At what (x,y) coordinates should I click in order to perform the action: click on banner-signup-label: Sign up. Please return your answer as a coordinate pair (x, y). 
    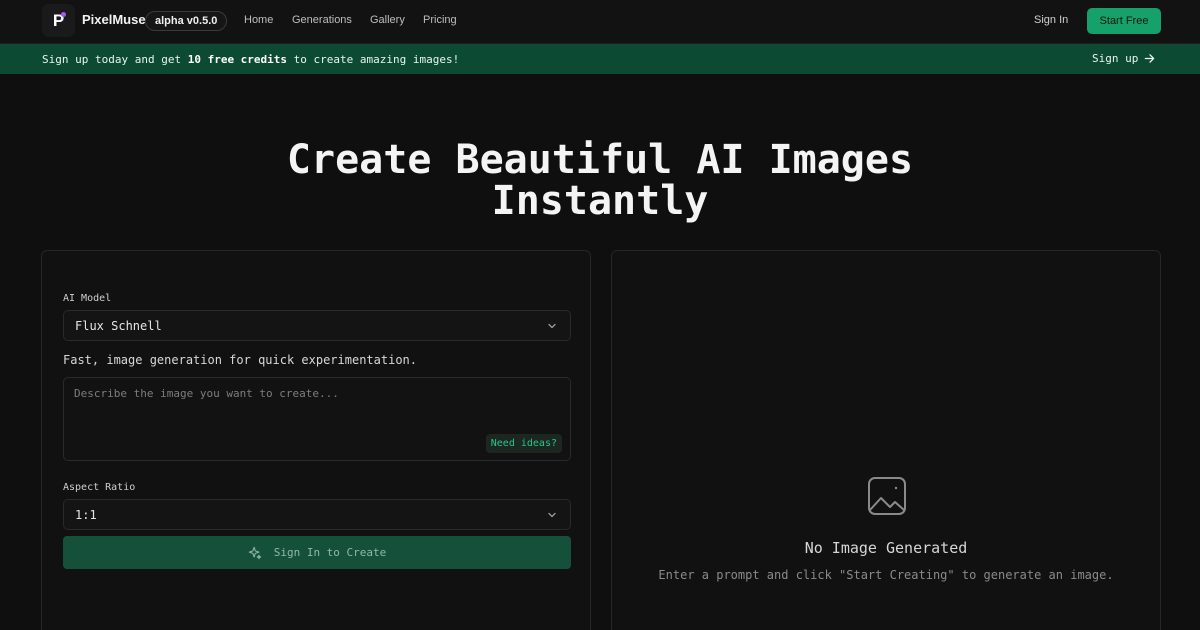
    Looking at the image, I should click on (1115, 58).